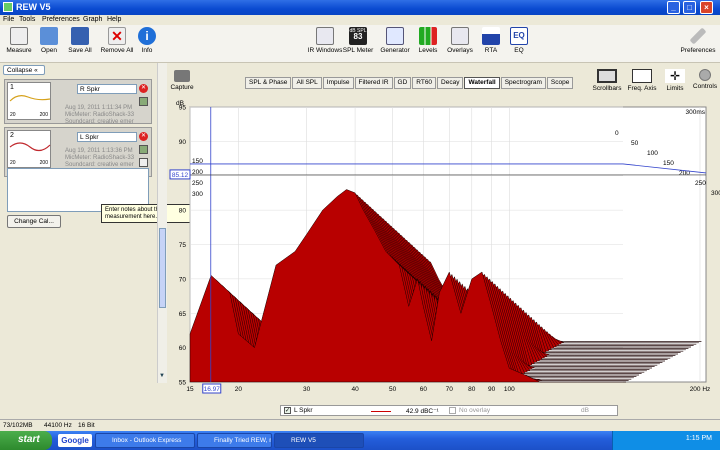 This screenshot has width=720, height=450. Describe the element at coordinates (523, 83) in the screenshot. I see `tab-spectrogram: Spectrogram` at that location.